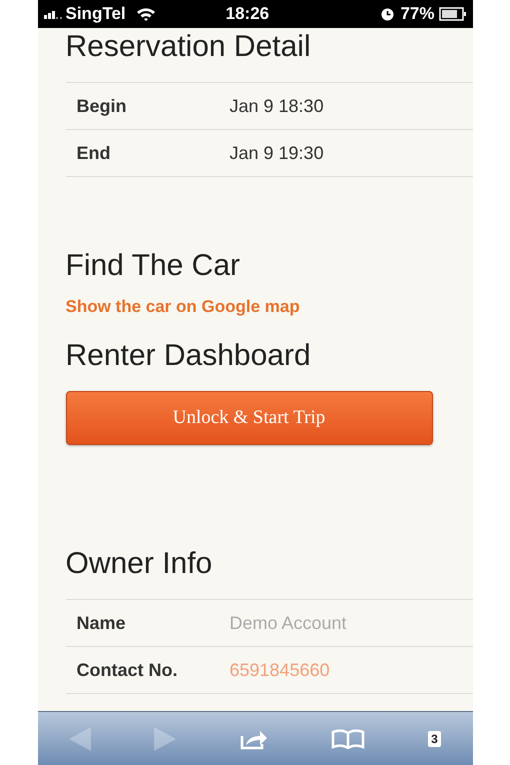 The height and width of the screenshot is (765, 510). What do you see at coordinates (249, 418) in the screenshot?
I see `unlock-start-button: Unlock & Start Trip` at bounding box center [249, 418].